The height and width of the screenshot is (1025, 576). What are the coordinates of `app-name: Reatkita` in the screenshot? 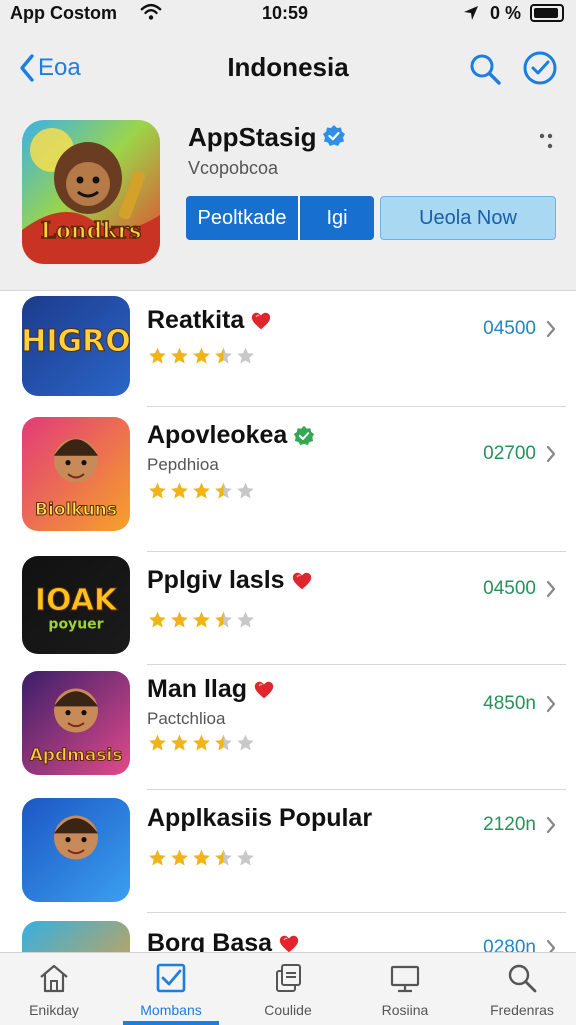 It's located at (209, 320).